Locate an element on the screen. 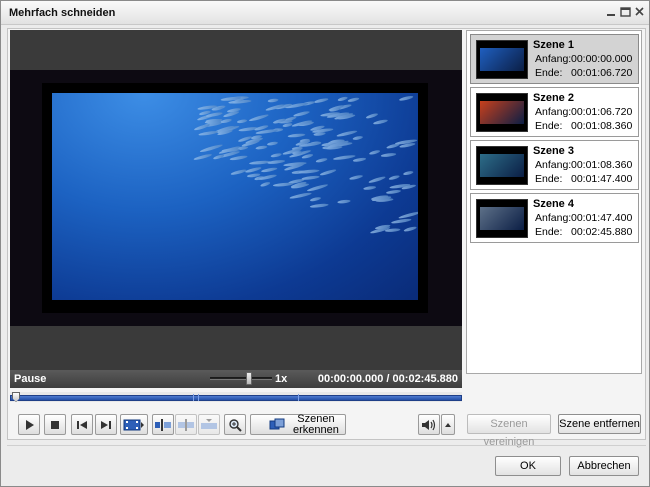  timeline is located at coordinates (236, 397).